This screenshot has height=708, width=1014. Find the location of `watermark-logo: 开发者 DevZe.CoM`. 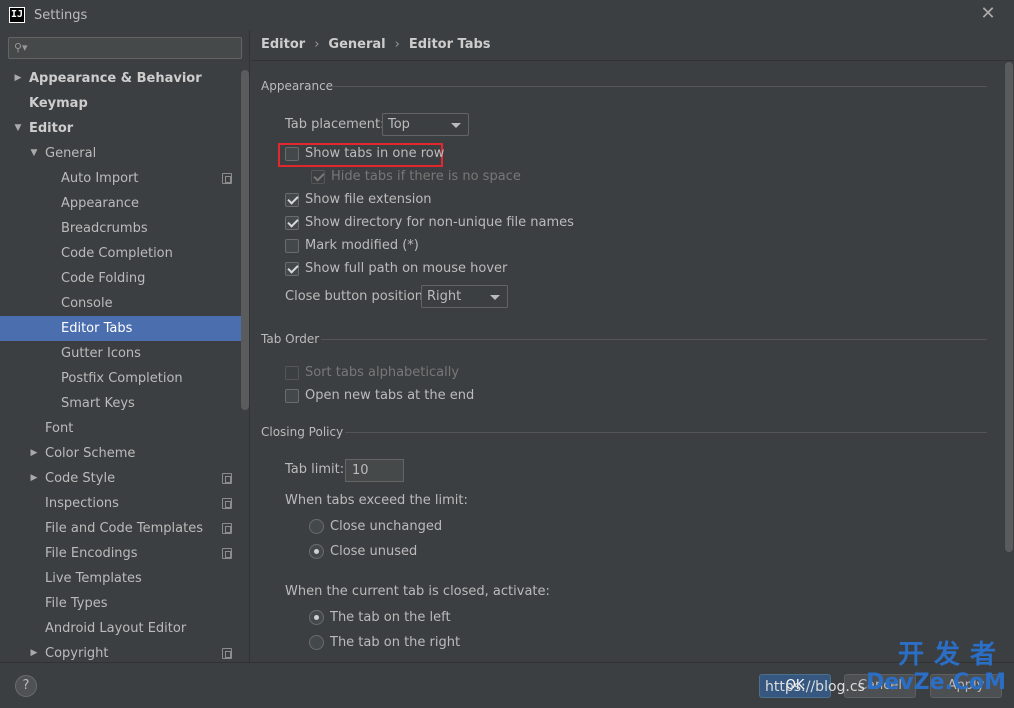

watermark-logo: 开发者 DevZe.CoM is located at coordinates (931, 671).